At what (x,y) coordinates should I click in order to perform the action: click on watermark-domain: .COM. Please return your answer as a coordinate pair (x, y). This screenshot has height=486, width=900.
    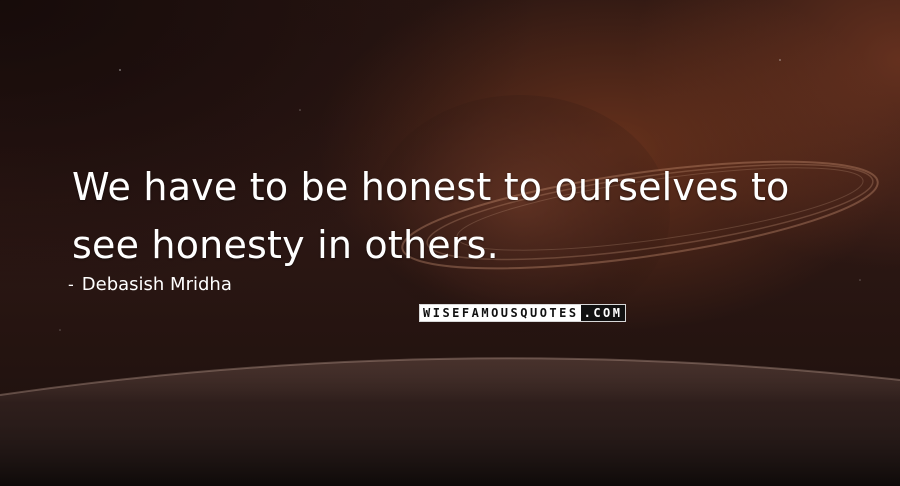
    Looking at the image, I should click on (602, 313).